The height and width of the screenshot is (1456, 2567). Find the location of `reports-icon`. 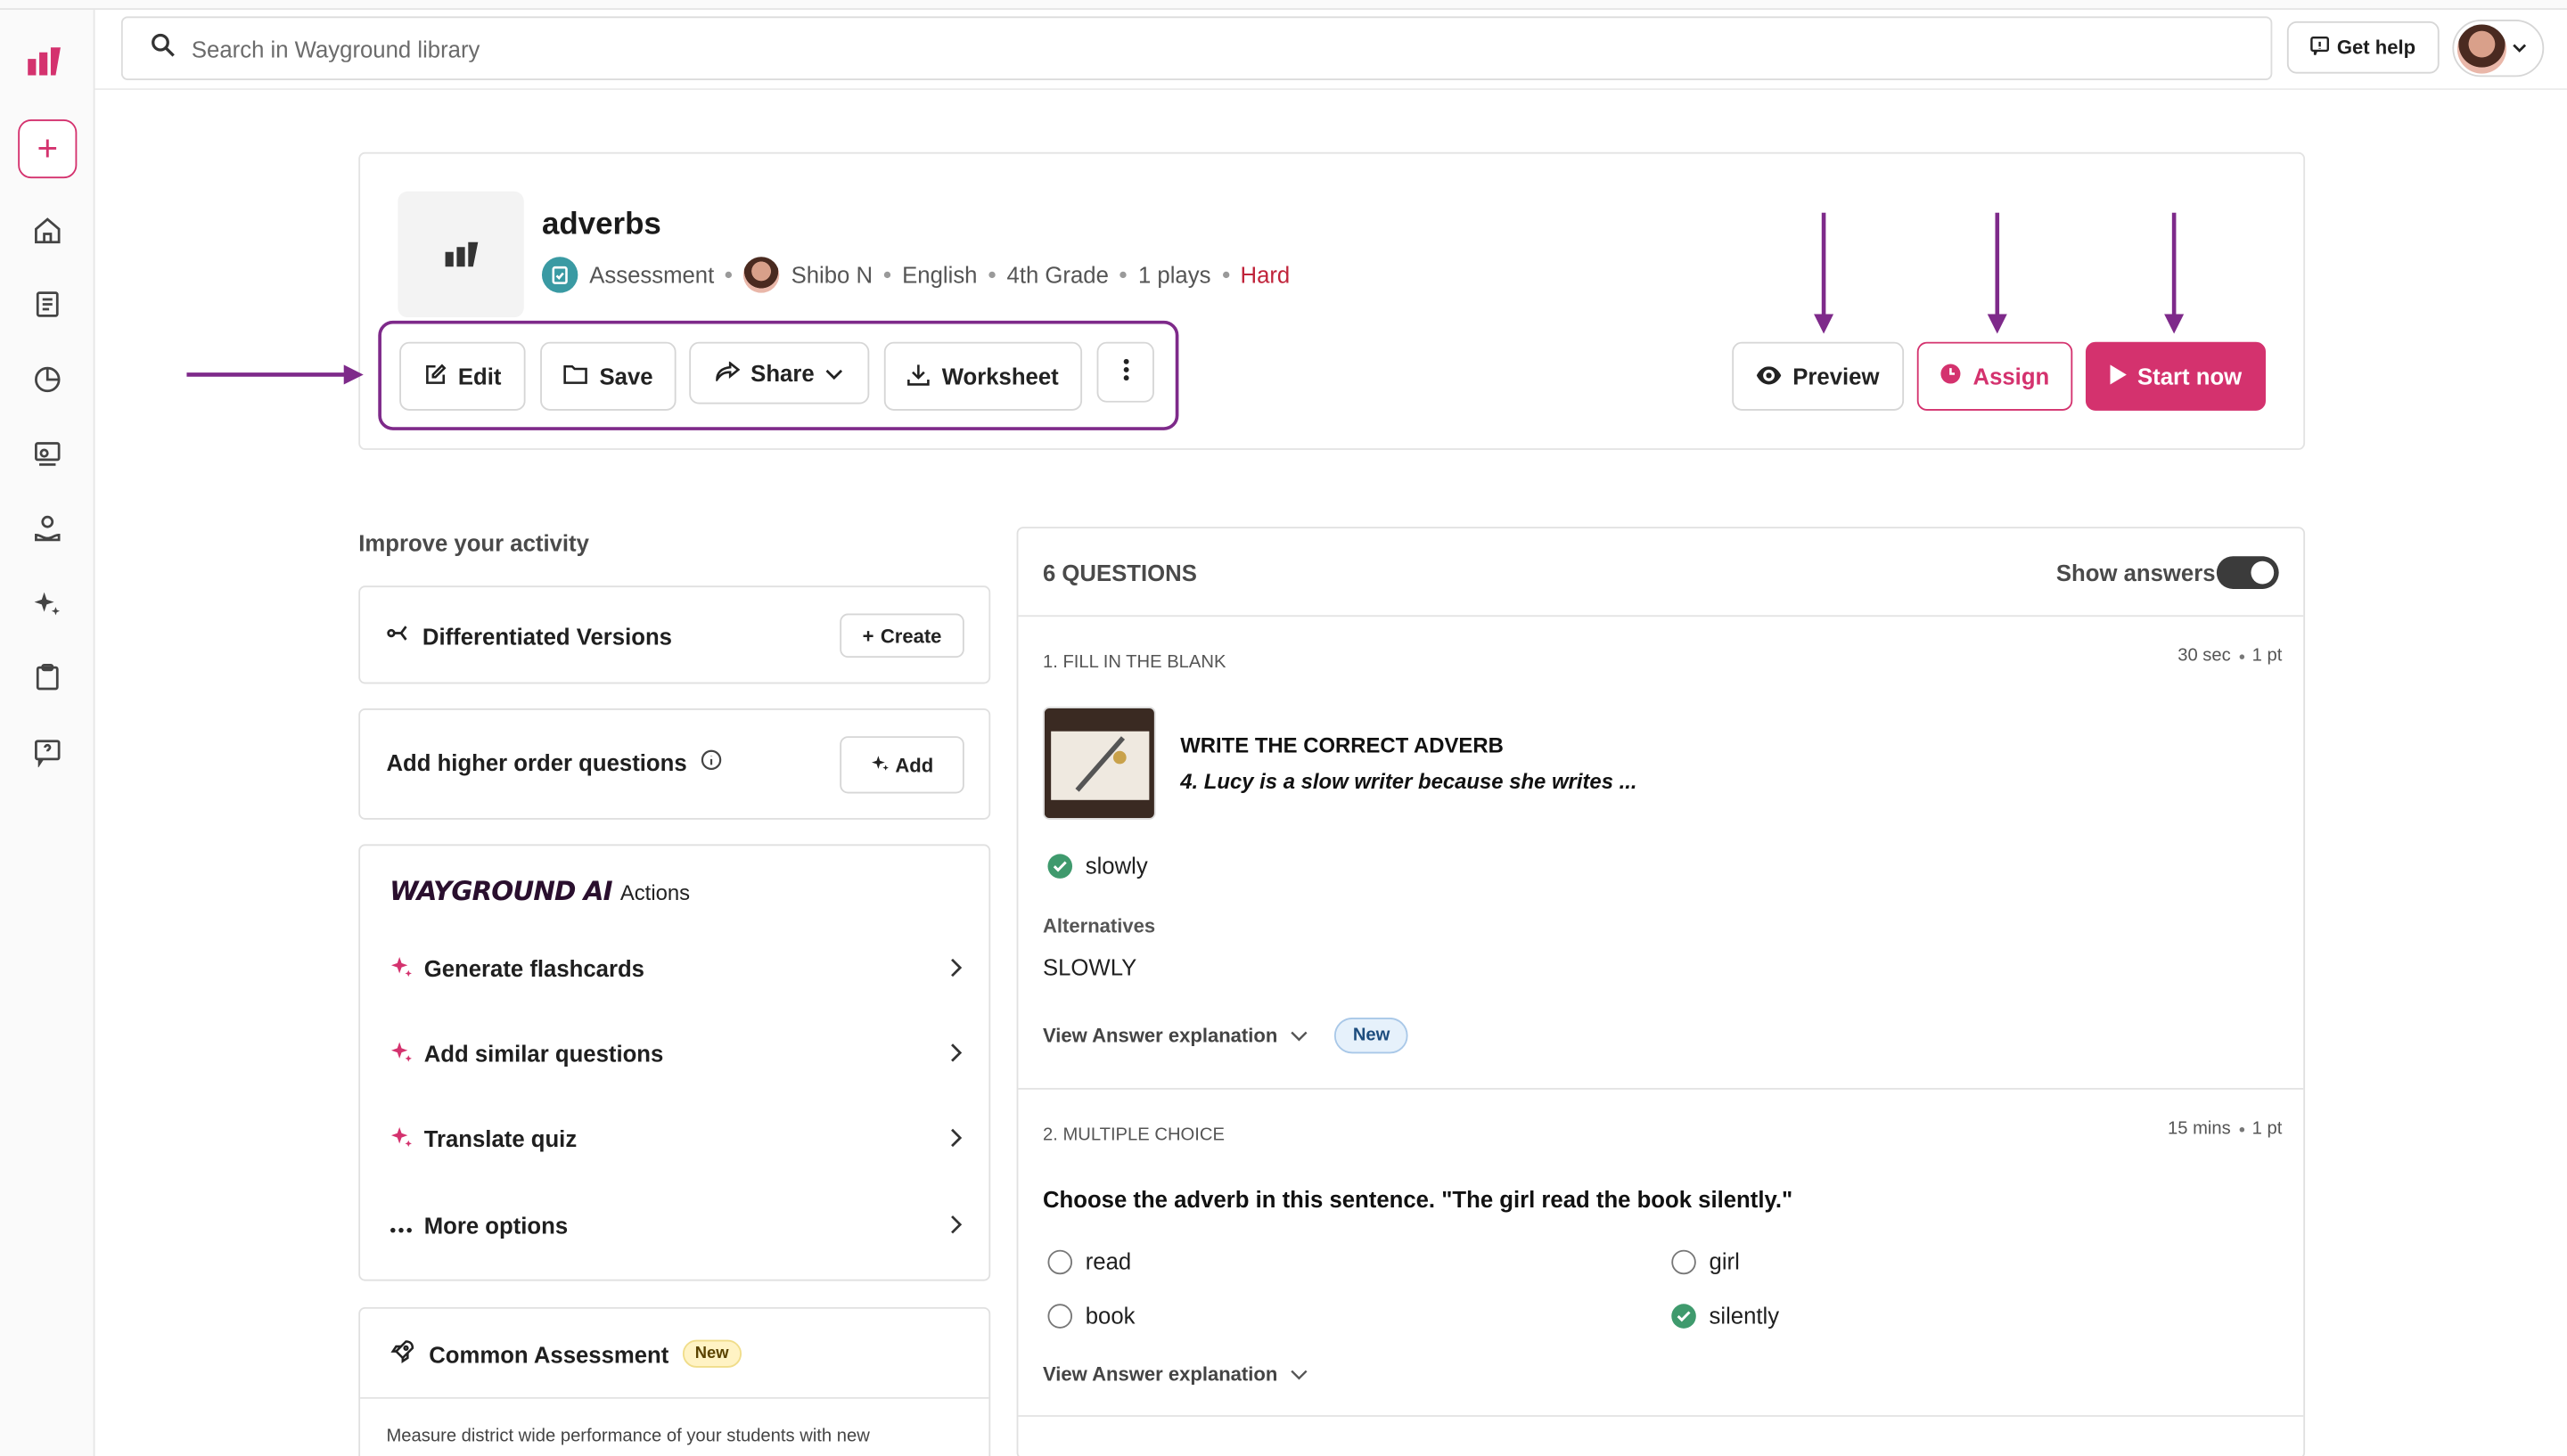

reports-icon is located at coordinates (47, 379).